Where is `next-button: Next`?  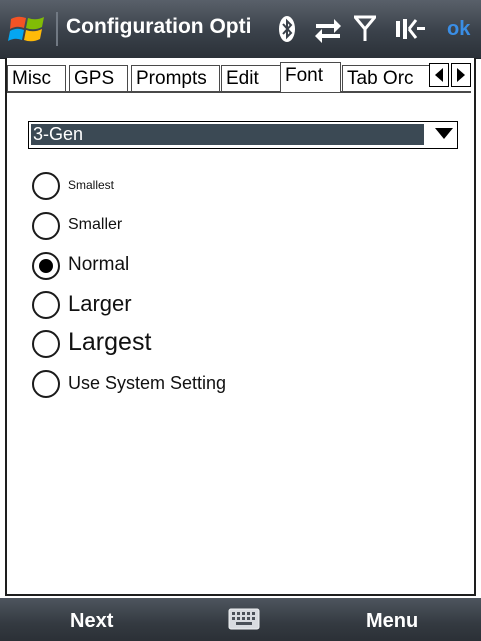 next-button: Next is located at coordinates (91, 621).